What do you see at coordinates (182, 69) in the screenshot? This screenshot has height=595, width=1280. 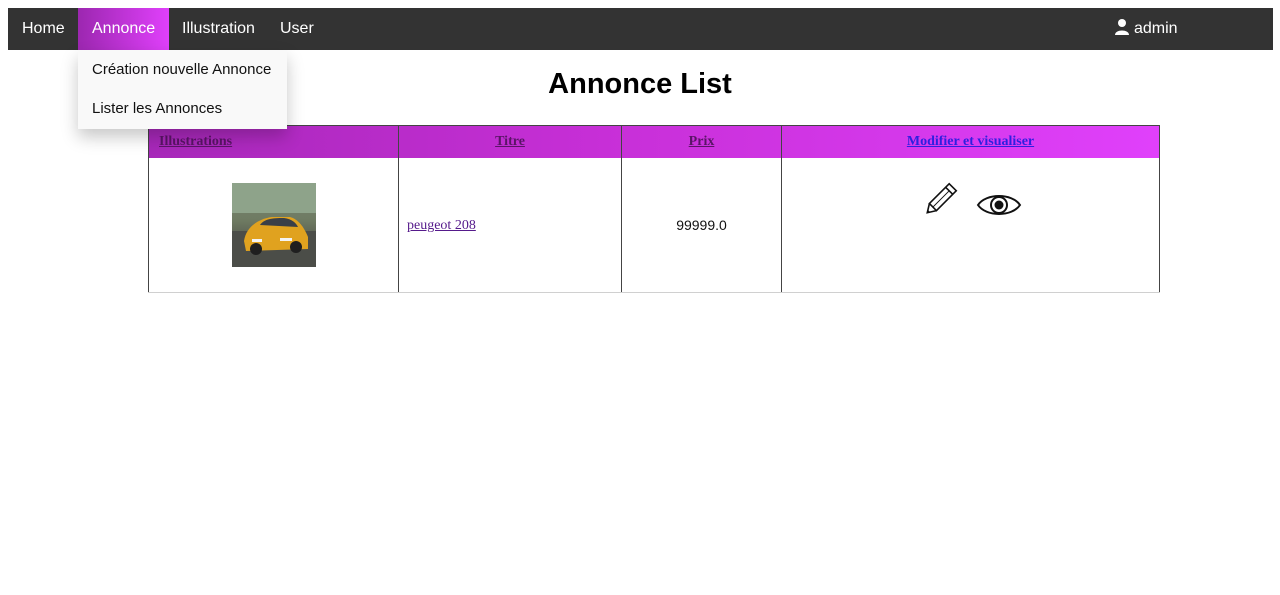 I see `menu-item-creation-annonce: Création nouvelle Annonce` at bounding box center [182, 69].